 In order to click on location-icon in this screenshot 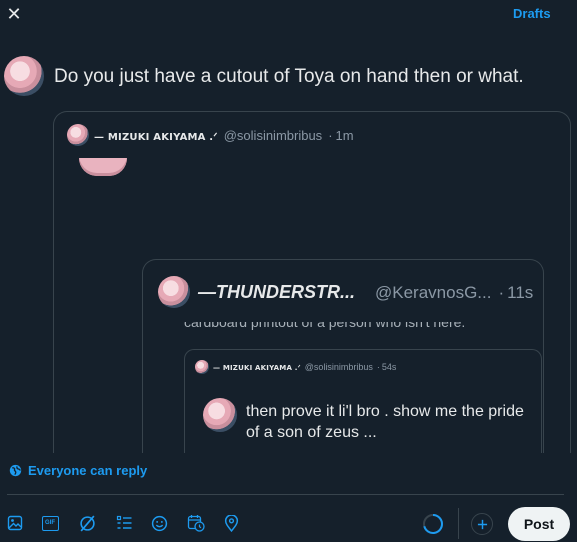, I will do `click(231, 523)`.